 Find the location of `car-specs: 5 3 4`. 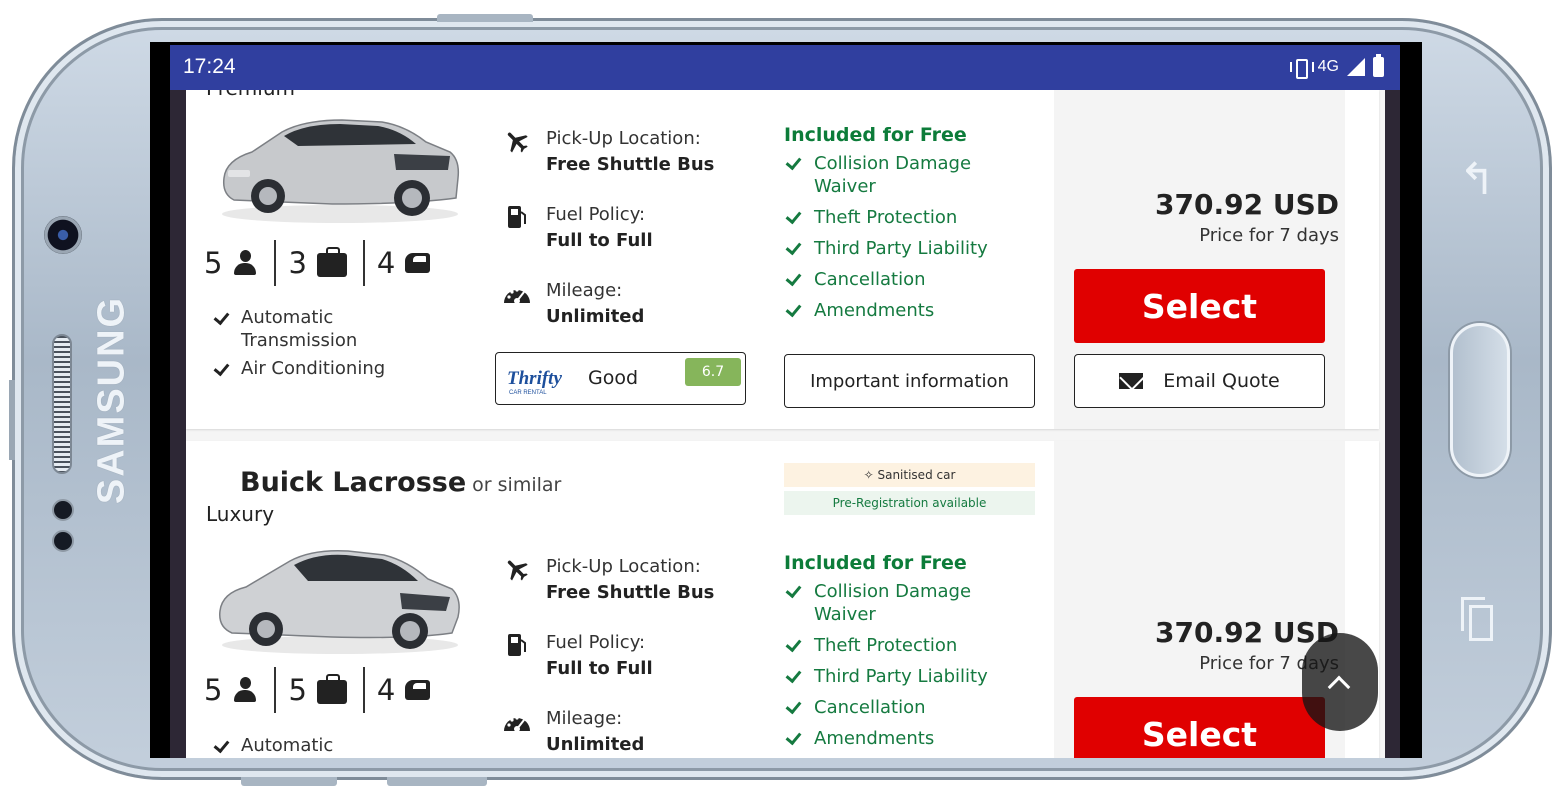

car-specs: 5 3 4 is located at coordinates (325, 263).